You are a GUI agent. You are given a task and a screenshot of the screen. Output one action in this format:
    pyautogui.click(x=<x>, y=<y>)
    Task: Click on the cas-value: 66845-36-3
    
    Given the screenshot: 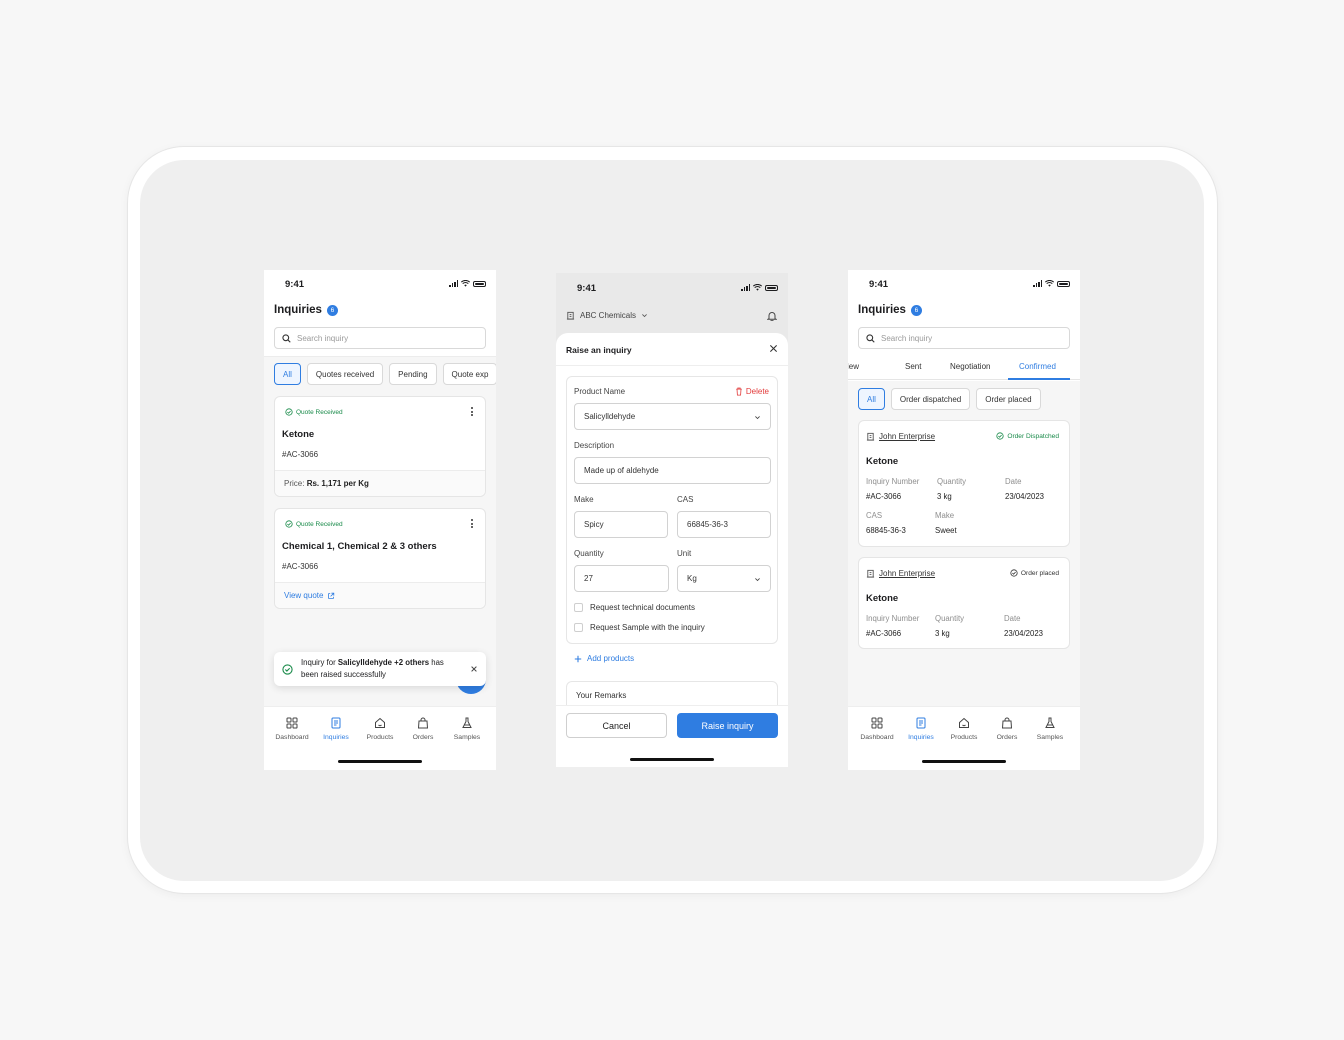 What is the action you would take?
    pyautogui.click(x=707, y=524)
    